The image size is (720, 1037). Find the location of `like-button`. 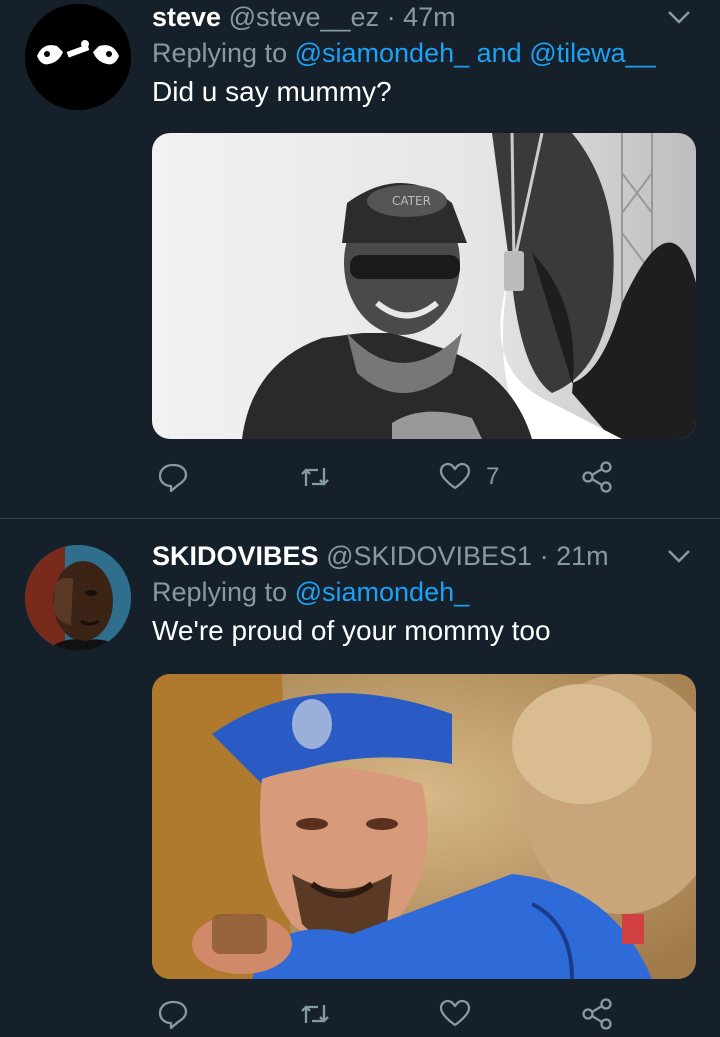

like-button is located at coordinates (455, 1014).